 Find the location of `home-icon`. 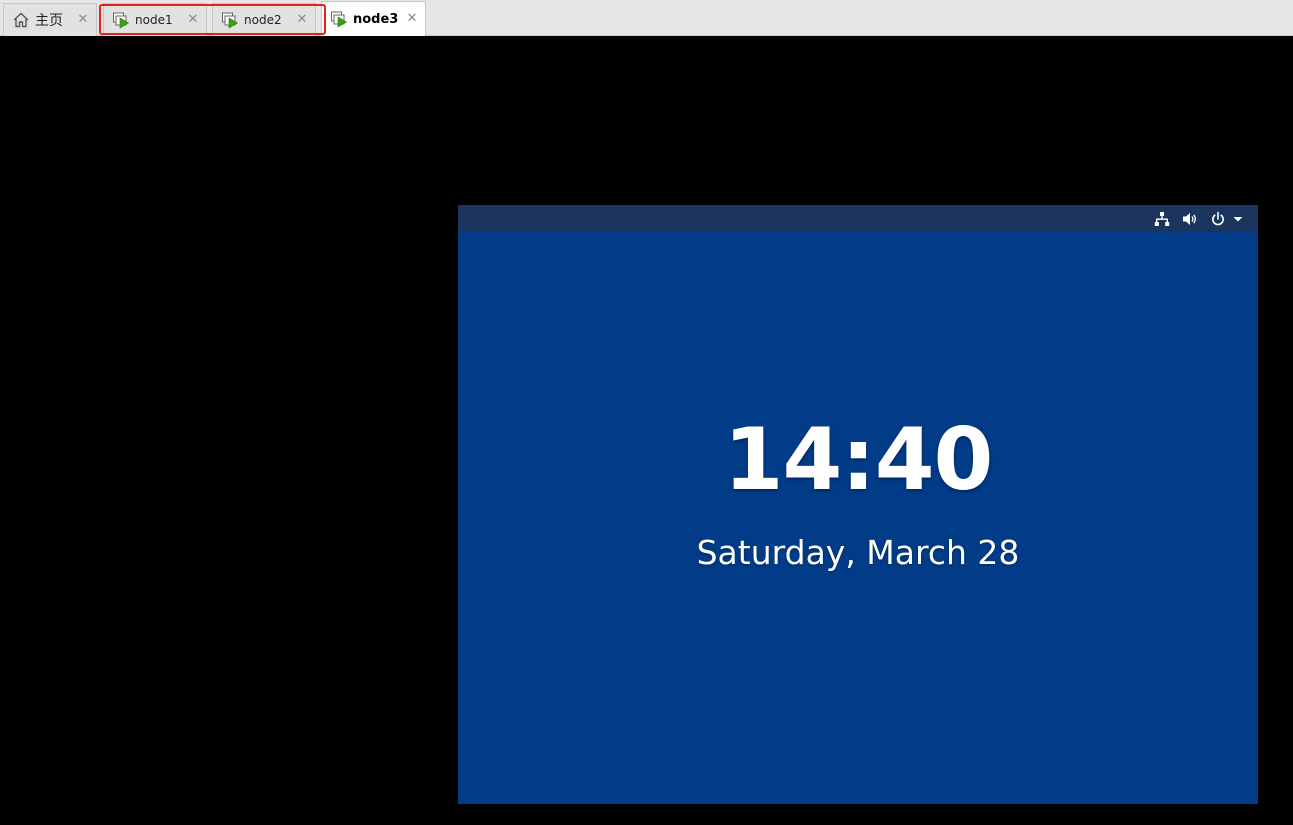

home-icon is located at coordinates (21, 20).